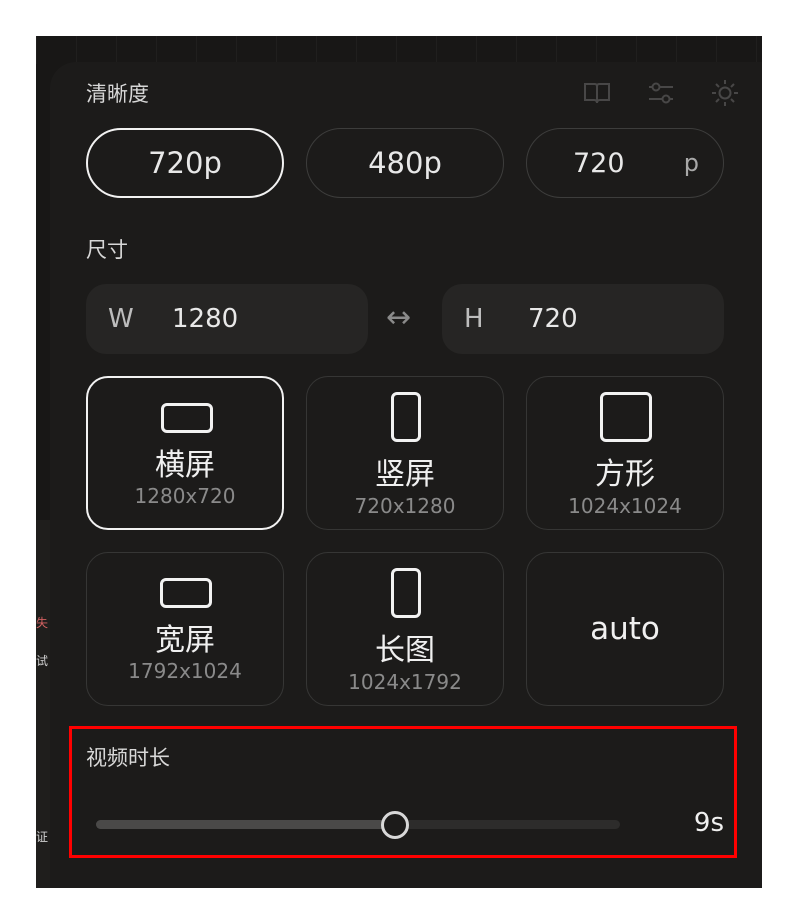 This screenshot has width=798, height=924. Describe the element at coordinates (185, 465) in the screenshot. I see `preset-name: 横屏` at that location.